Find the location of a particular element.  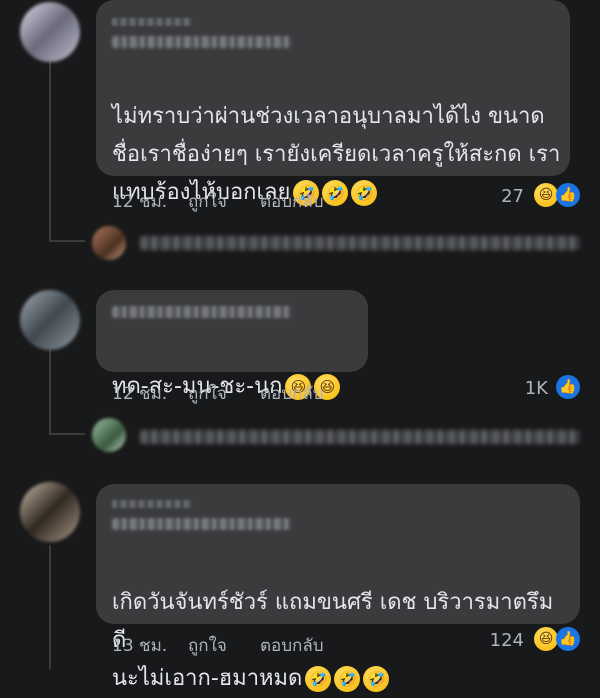

timestamp: 13 ชม. is located at coordinates (139, 645).